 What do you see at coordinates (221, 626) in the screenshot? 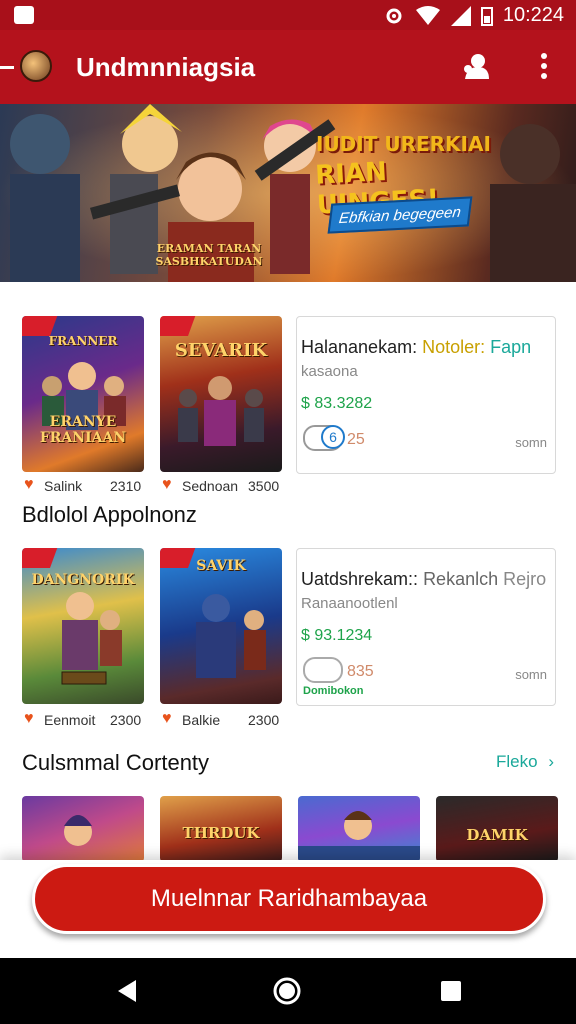
I see `game-thumbnail: SAVIK` at bounding box center [221, 626].